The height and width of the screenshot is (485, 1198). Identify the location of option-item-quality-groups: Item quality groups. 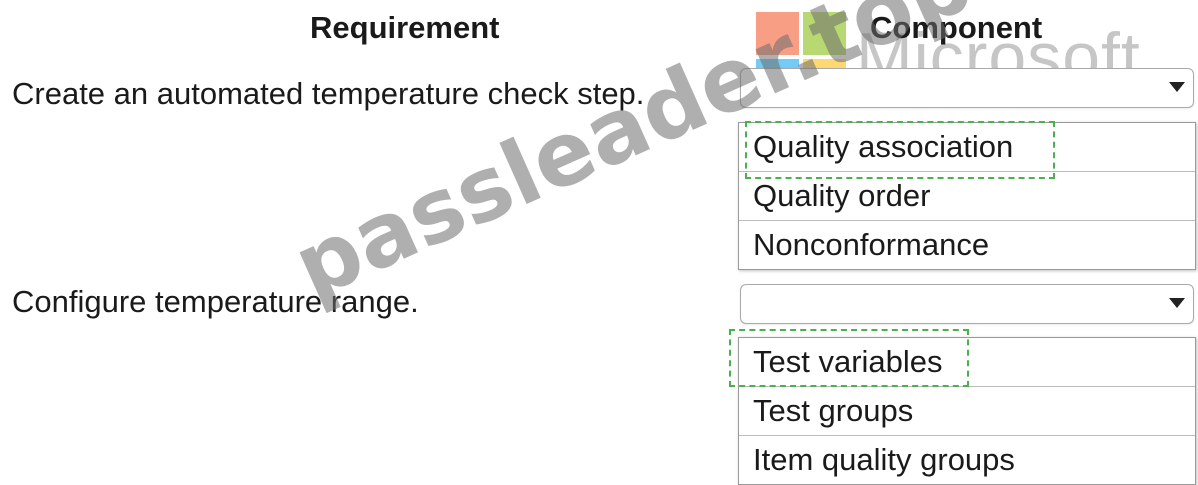
(967, 460).